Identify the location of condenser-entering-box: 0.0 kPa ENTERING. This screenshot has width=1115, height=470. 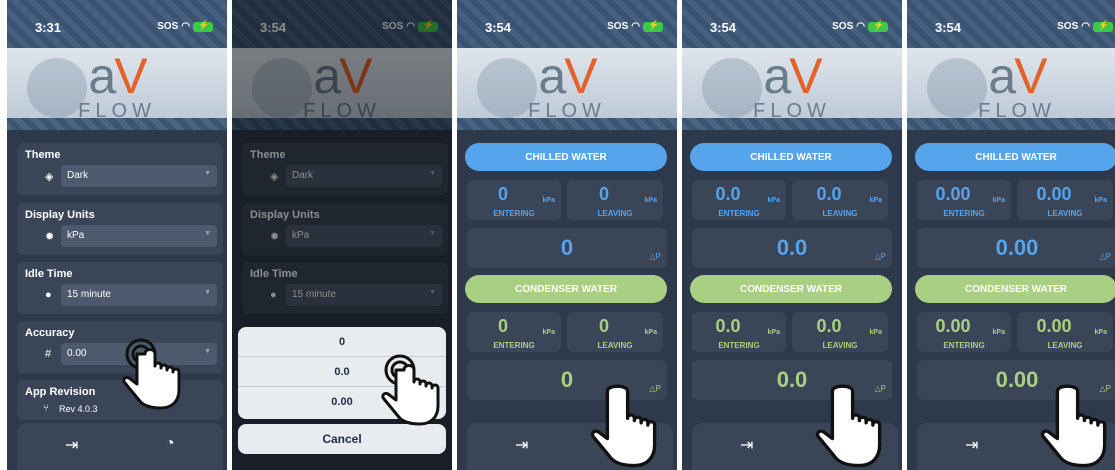
(739, 332).